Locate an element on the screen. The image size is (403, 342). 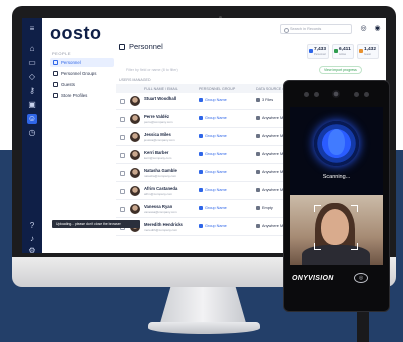
sidebar-section-title: PEOPLE is located at coordinates (62, 53).